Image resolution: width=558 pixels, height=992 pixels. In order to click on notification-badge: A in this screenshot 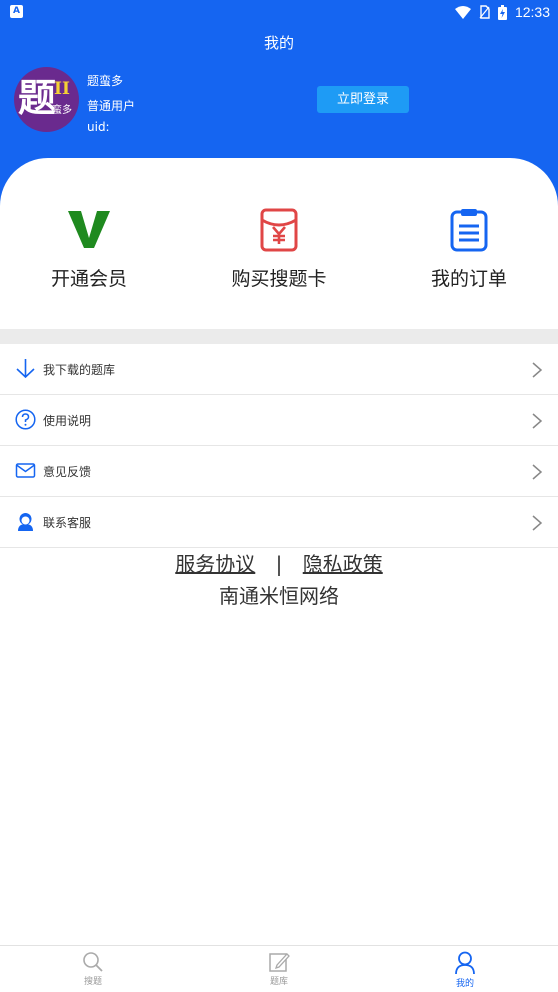, I will do `click(16, 11)`.